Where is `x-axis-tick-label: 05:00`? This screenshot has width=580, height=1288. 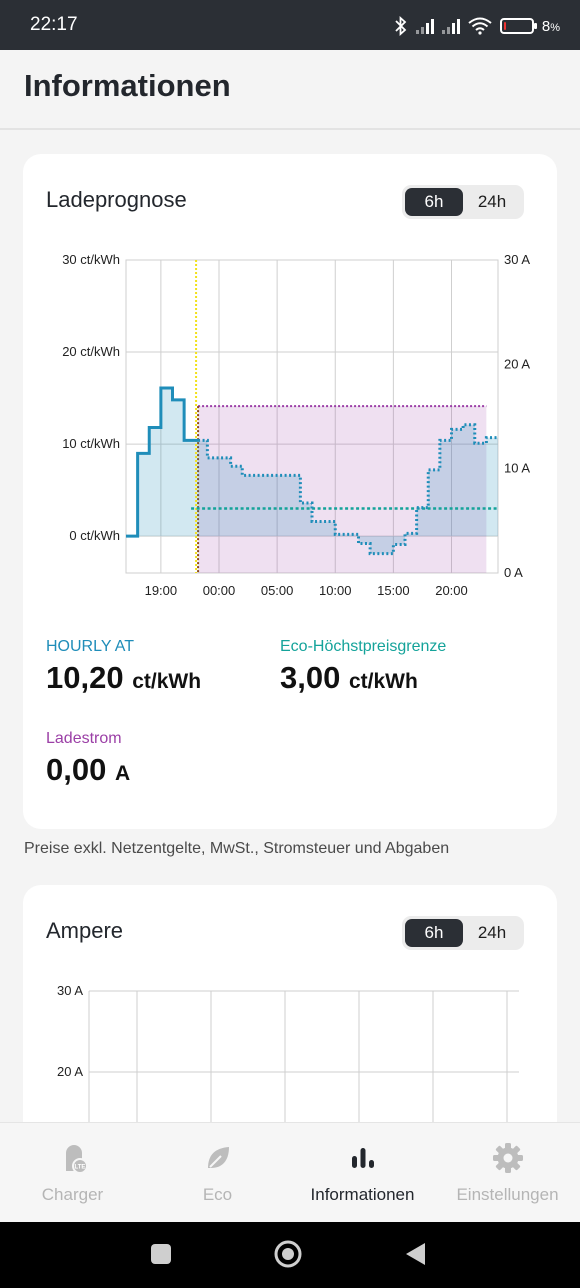
x-axis-tick-label: 05:00 is located at coordinates (277, 590).